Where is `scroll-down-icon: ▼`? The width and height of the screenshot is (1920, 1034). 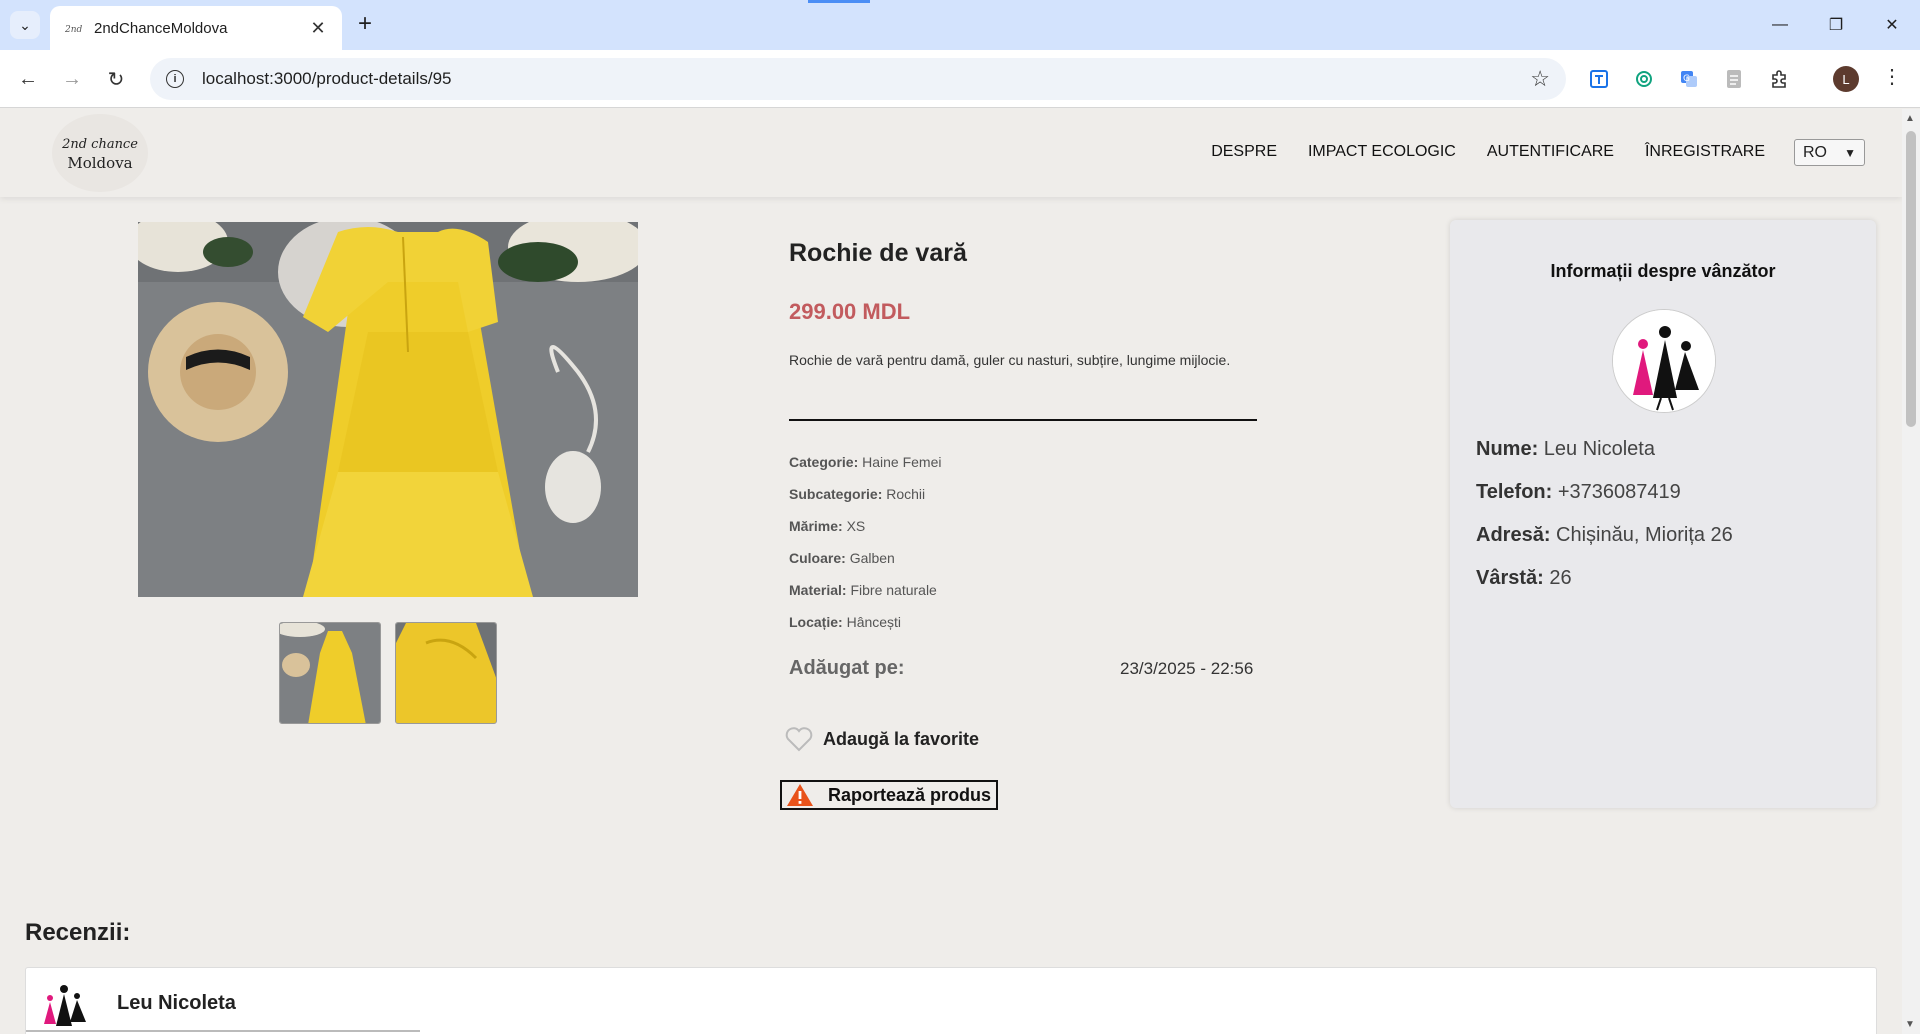
scroll-down-icon: ▼ is located at coordinates (1910, 1024).